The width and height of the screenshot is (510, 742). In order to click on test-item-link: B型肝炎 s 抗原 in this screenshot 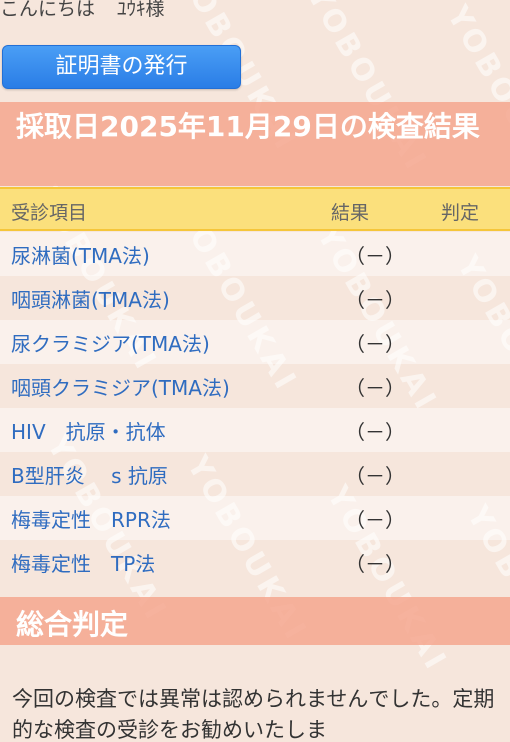, I will do `click(89, 474)`.